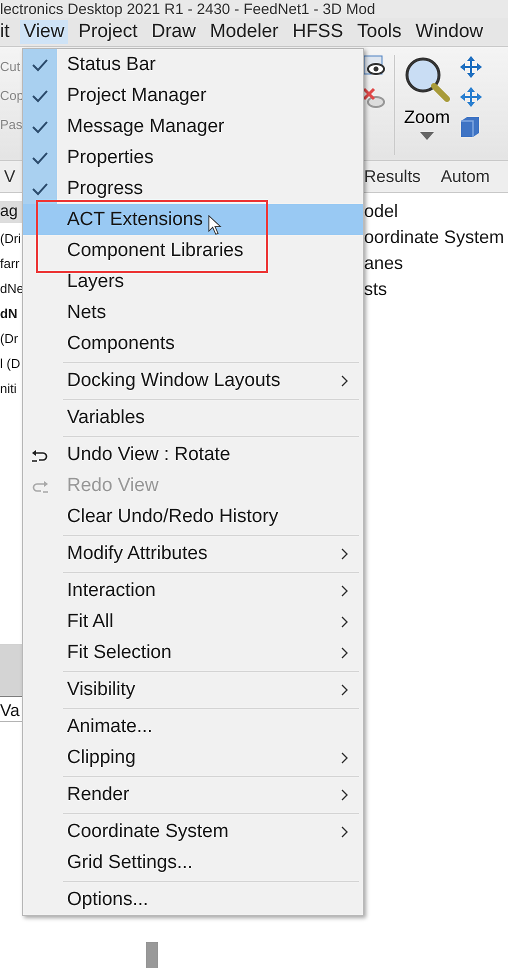 This screenshot has height=968, width=508. Describe the element at coordinates (193, 553) in the screenshot. I see `menu-item: Modify Attributes` at that location.